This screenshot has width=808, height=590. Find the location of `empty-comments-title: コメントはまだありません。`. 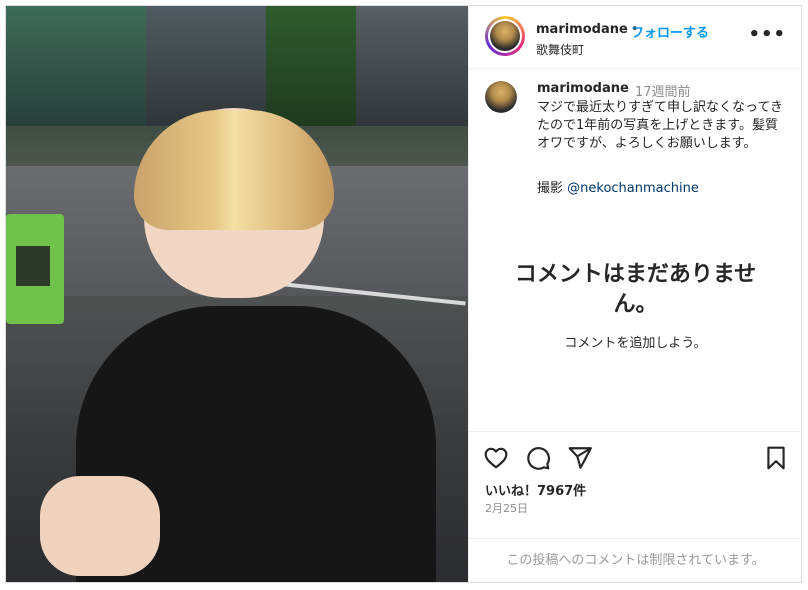

empty-comments-title: コメントはまだありません。 is located at coordinates (635, 289).